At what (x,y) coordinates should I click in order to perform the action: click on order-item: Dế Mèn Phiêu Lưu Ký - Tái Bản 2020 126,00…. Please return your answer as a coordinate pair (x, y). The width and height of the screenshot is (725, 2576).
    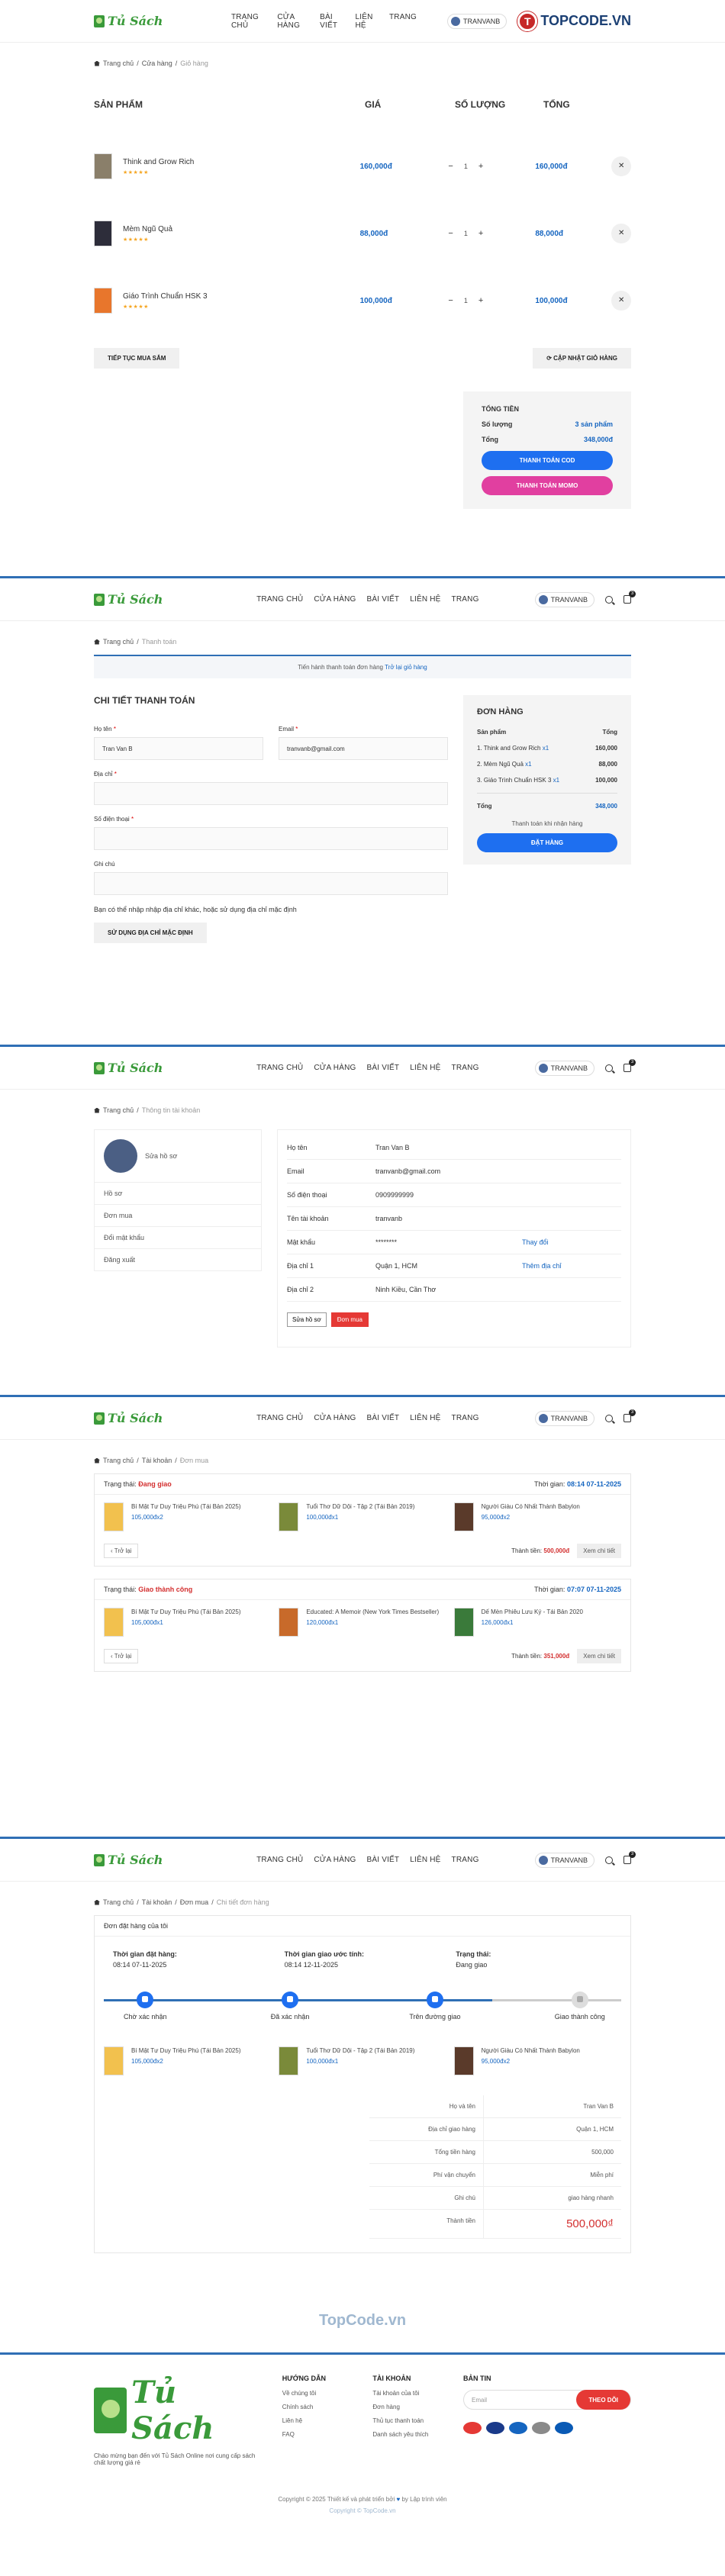
    Looking at the image, I should click on (537, 1622).